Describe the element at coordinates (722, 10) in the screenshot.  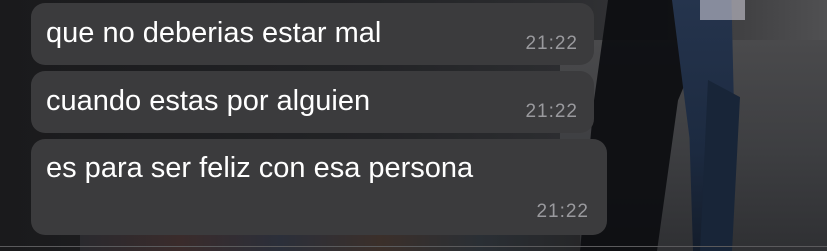
I see `background-photo-shirt` at that location.